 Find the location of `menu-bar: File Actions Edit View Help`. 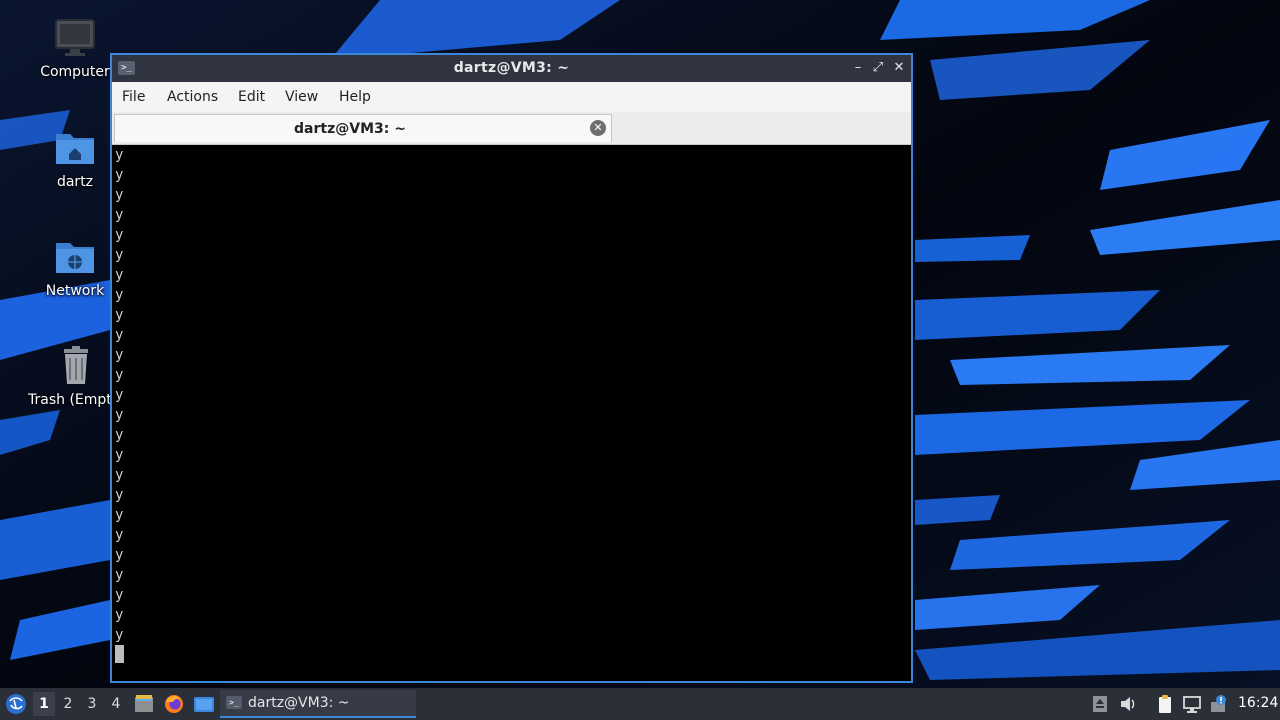

menu-bar: File Actions Edit View Help is located at coordinates (511, 97).